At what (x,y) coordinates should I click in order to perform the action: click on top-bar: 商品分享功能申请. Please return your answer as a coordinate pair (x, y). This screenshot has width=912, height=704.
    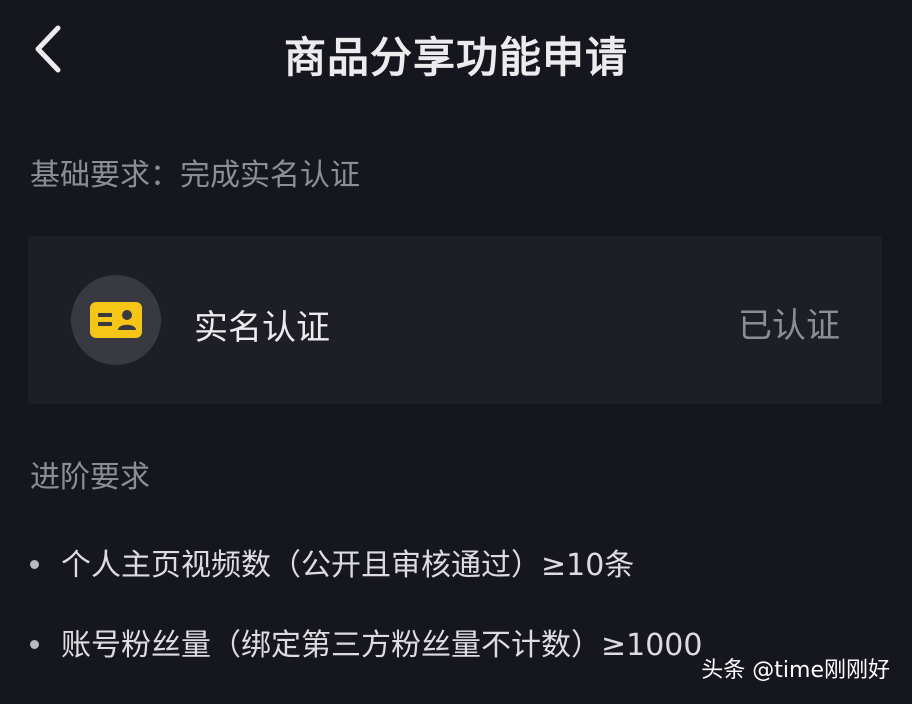
    Looking at the image, I should click on (456, 50).